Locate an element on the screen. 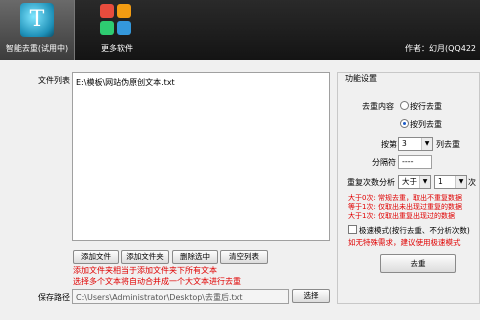  column-suffix-label: 列去重 is located at coordinates (448, 144).